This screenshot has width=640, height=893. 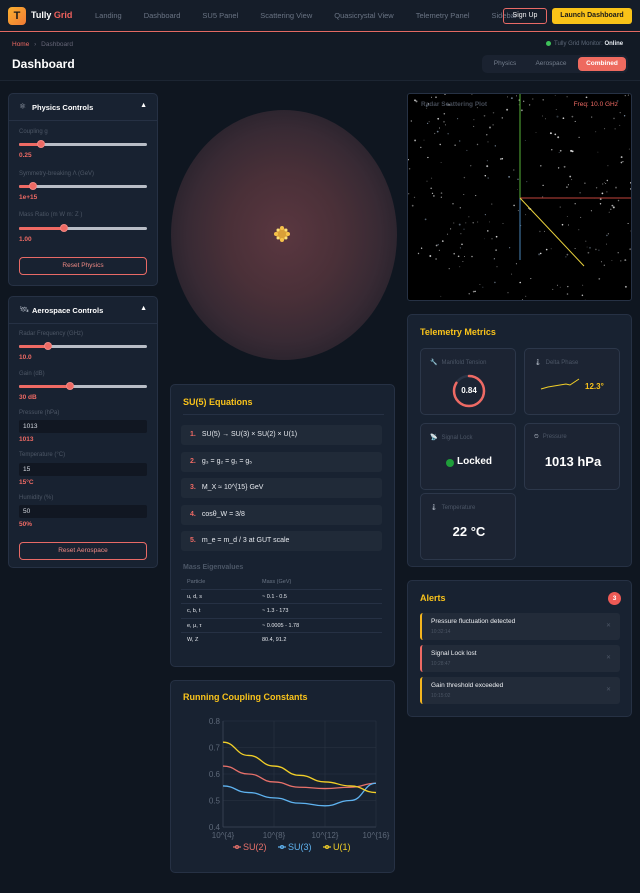 I want to click on nav-link-landing: Landing, so click(x=108, y=15).